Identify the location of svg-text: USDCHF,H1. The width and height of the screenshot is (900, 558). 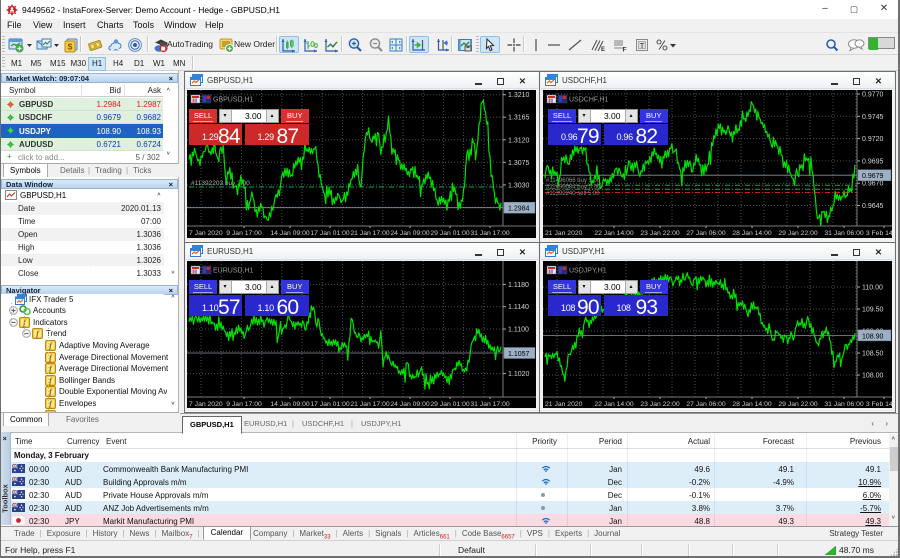
(588, 100).